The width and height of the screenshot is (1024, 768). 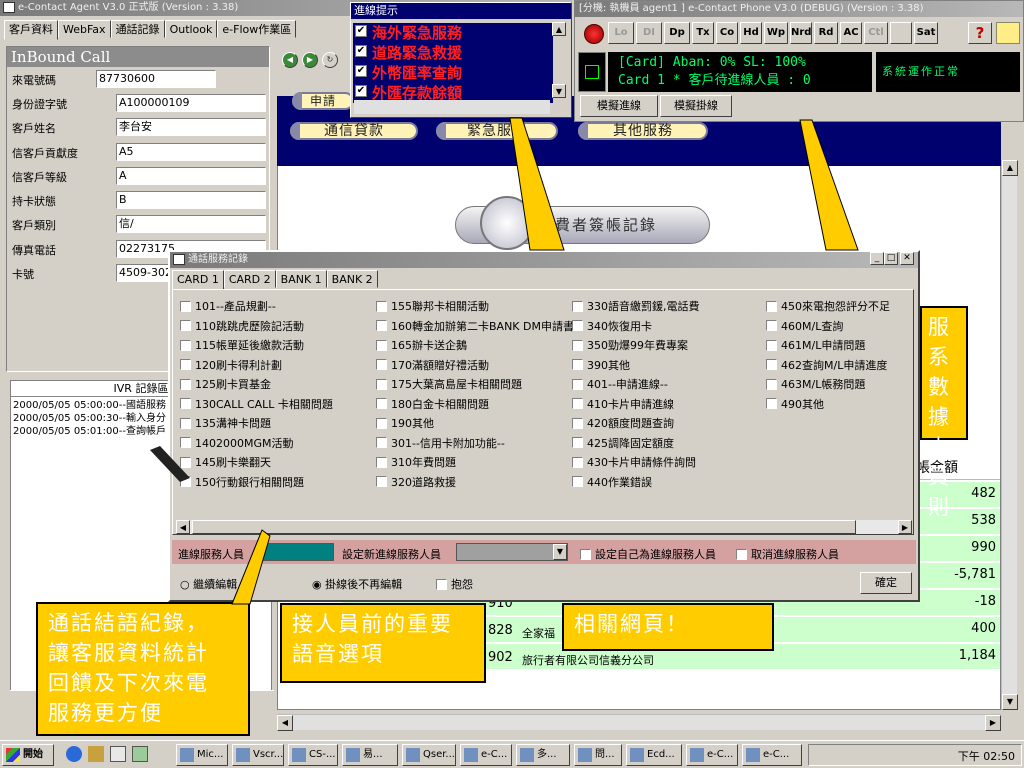 I want to click on simulate-out-button: 模擬掛線, so click(x=696, y=106).